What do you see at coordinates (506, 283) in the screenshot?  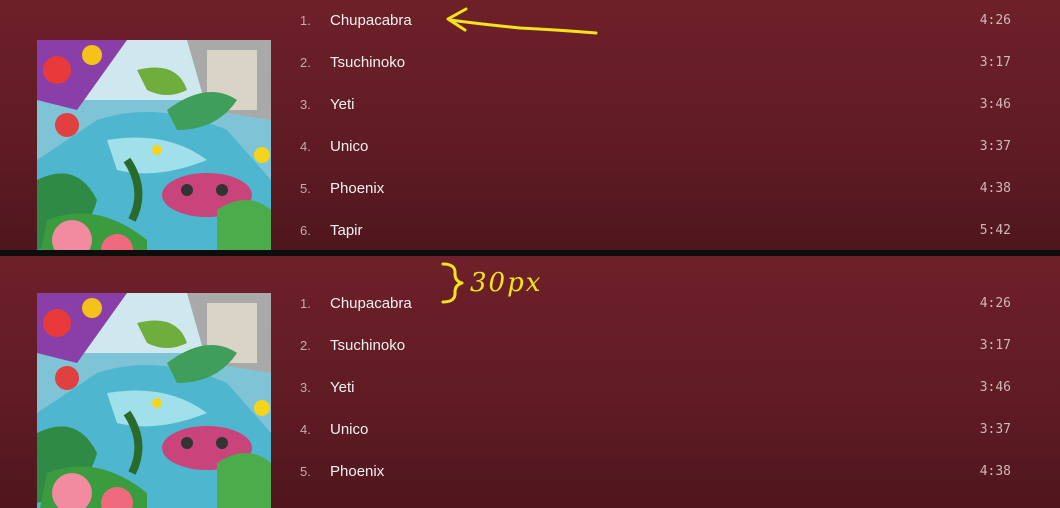 I see `spacing-annotation-label: 30px` at bounding box center [506, 283].